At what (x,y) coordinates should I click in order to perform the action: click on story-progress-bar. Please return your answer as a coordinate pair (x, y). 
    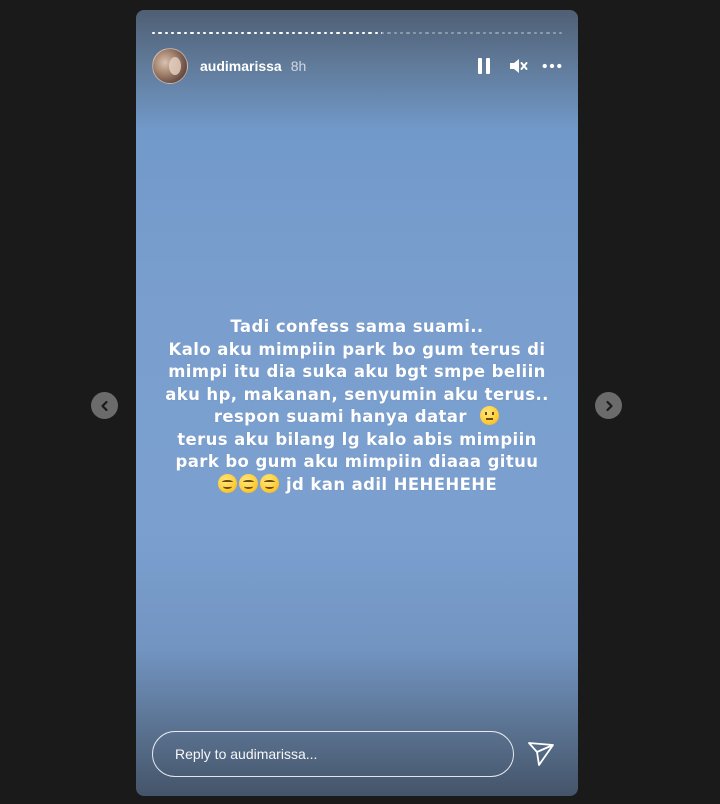
    Looking at the image, I should click on (357, 33).